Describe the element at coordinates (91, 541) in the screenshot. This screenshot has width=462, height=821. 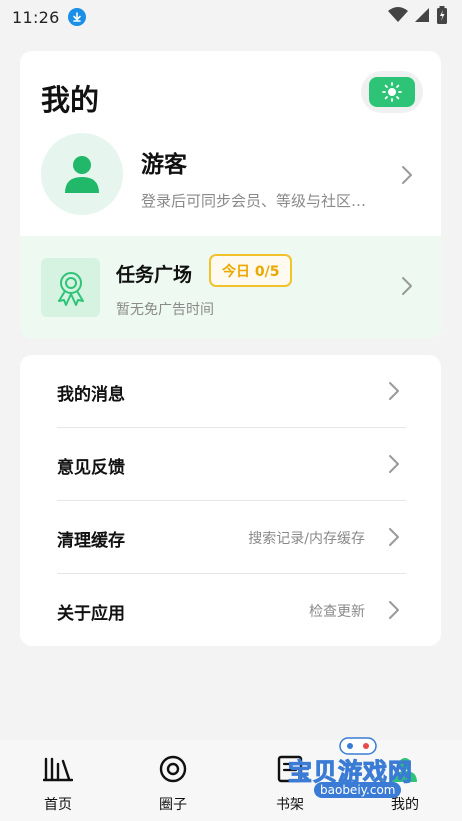
I see `menu-item-label: 清理缓存` at that location.